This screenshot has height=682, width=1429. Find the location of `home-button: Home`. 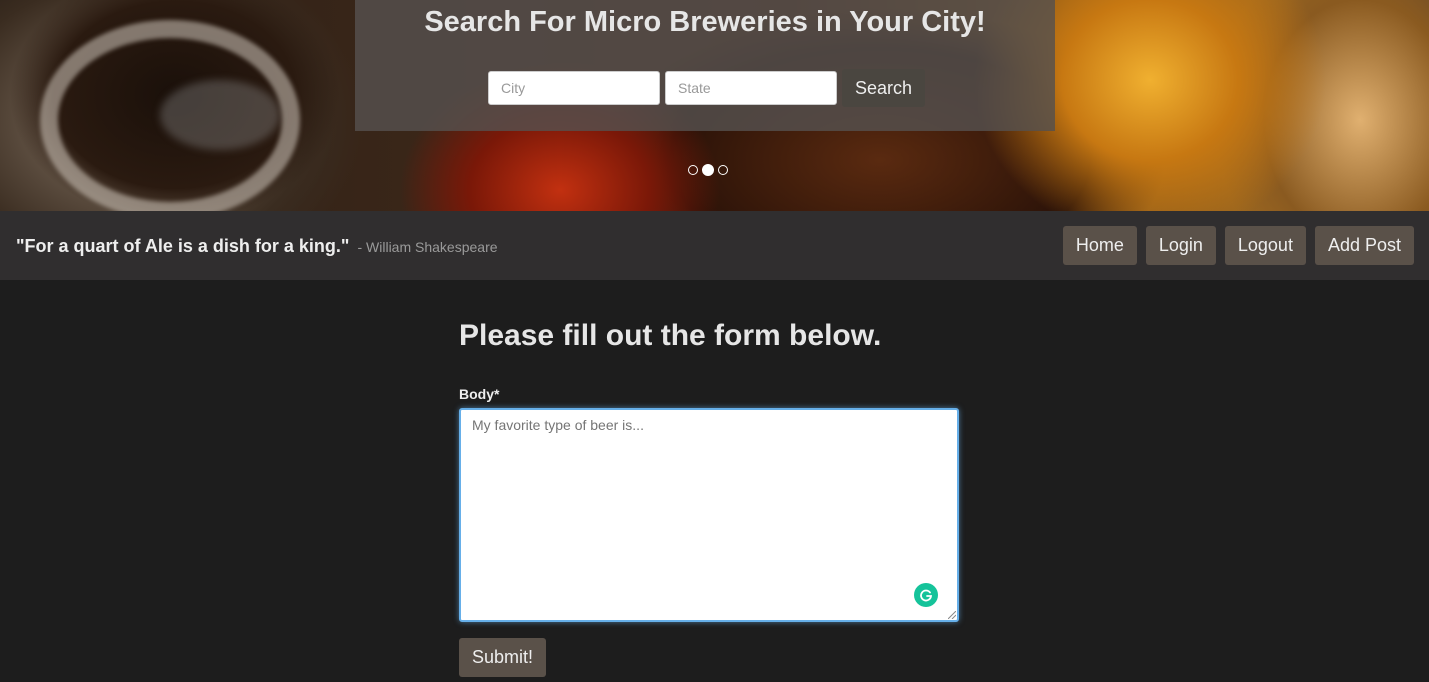

home-button: Home is located at coordinates (1099, 245).